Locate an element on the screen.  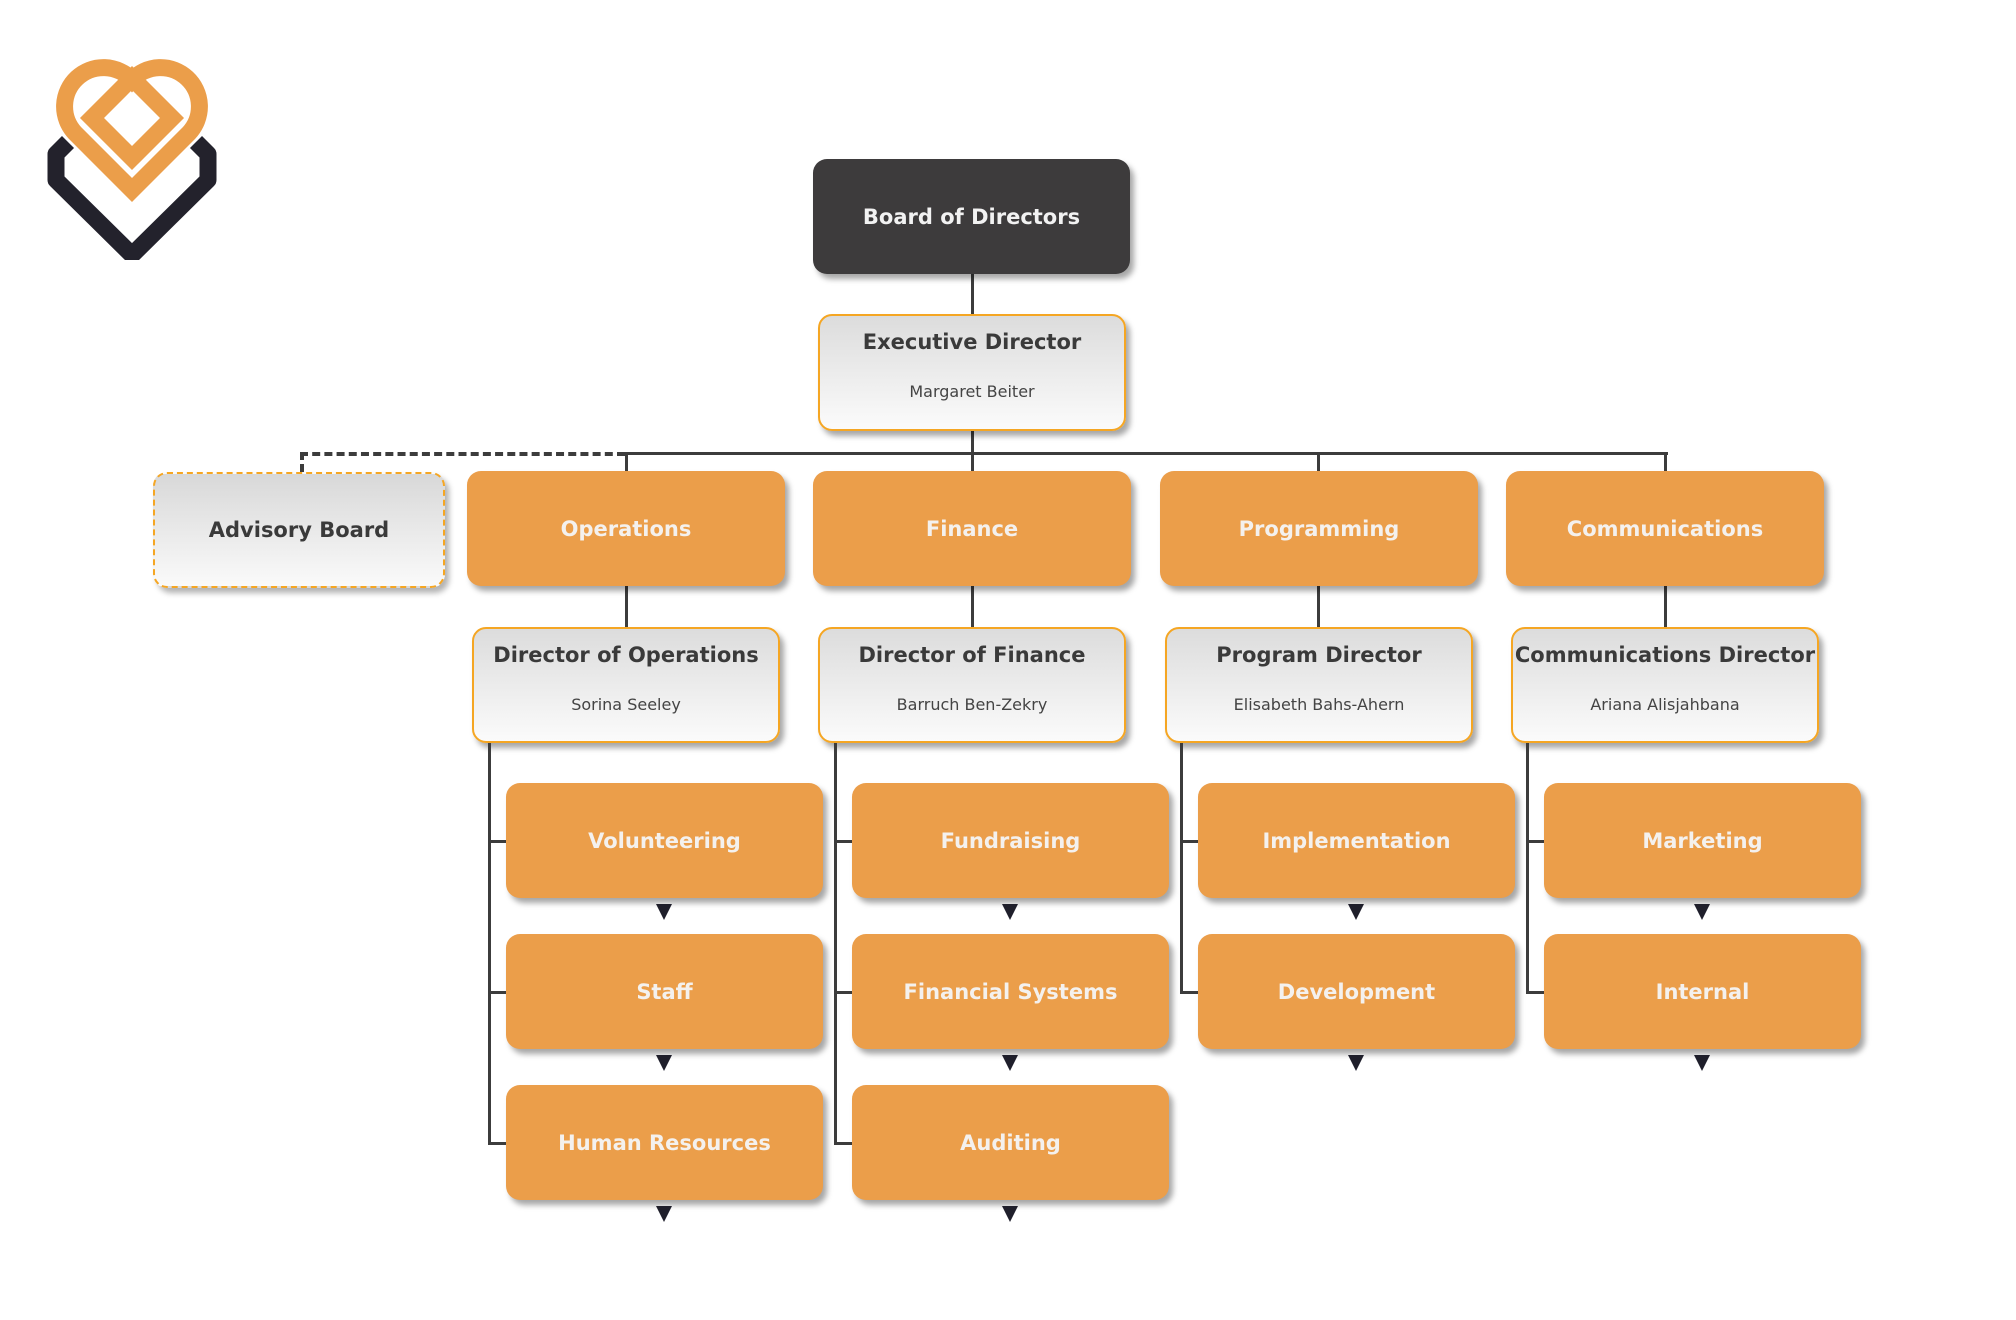
unit-label: Financial Systems is located at coordinates (1010, 991).